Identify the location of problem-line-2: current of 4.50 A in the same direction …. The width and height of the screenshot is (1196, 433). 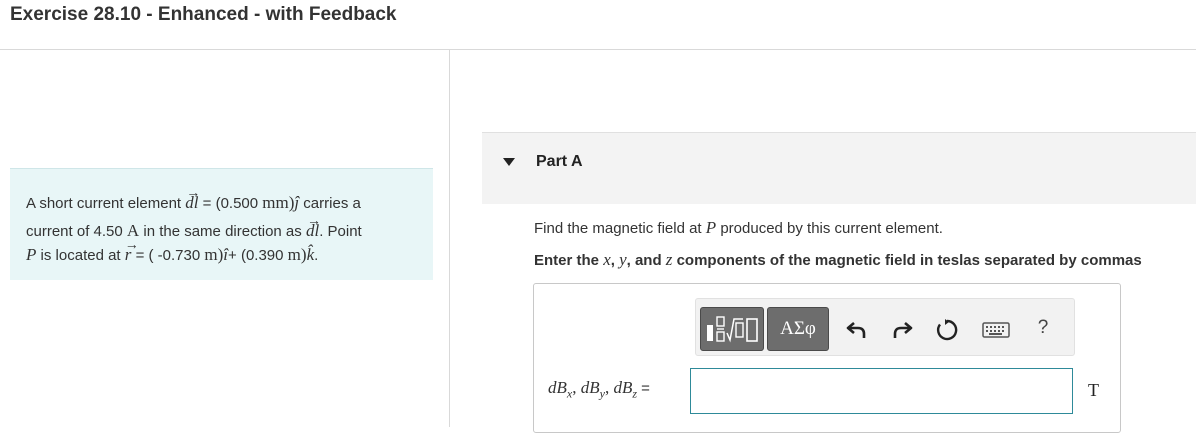
(194, 227).